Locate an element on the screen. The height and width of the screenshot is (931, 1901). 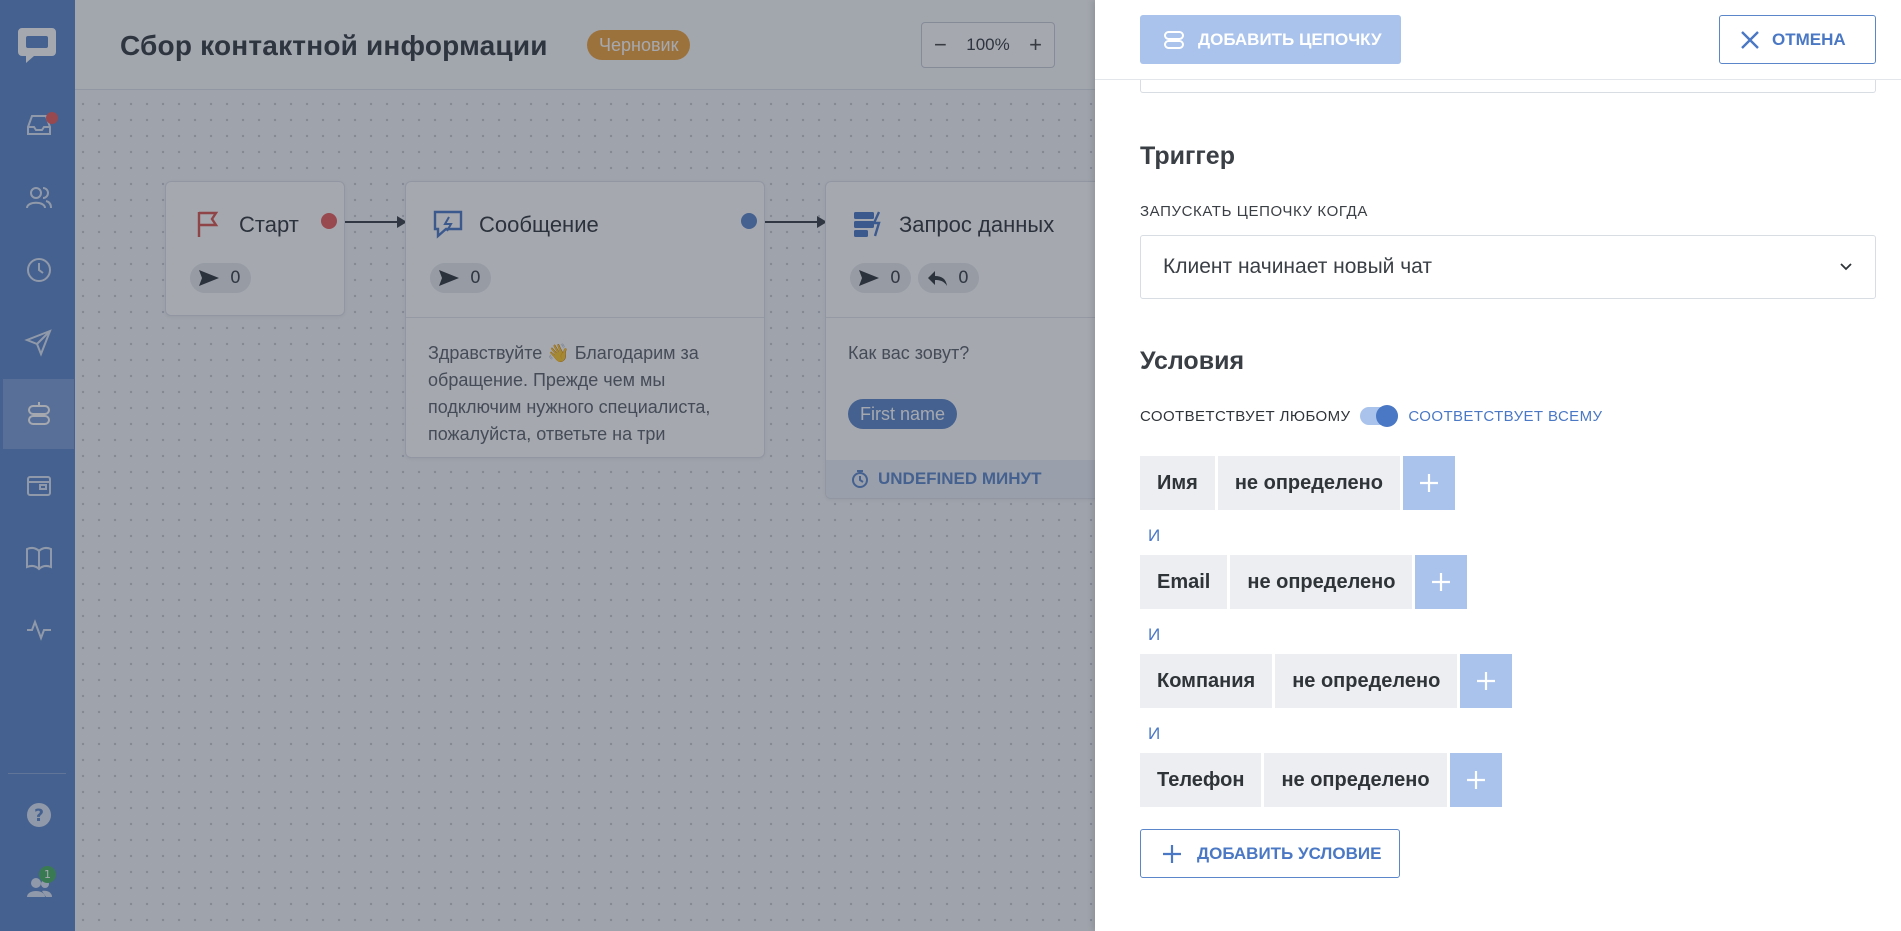
add-chain-label: ДОБАВИТЬ ЦЕПОЧКУ is located at coordinates (1290, 39).